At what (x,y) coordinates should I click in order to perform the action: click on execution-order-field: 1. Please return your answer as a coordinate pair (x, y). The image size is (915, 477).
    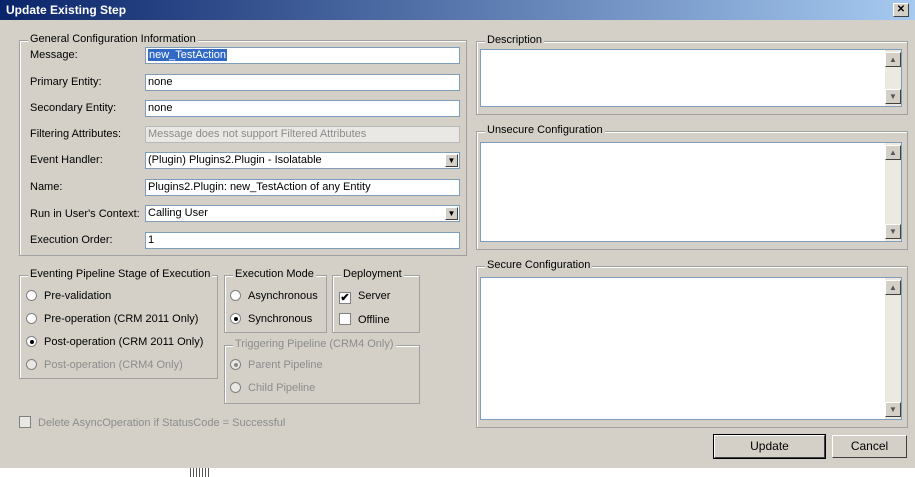
    Looking at the image, I should click on (302, 240).